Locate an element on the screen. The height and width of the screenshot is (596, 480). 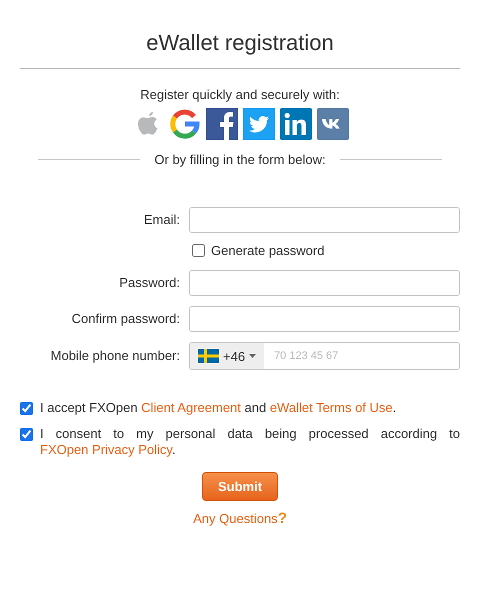
link: eWallet Terms of Use is located at coordinates (331, 407).